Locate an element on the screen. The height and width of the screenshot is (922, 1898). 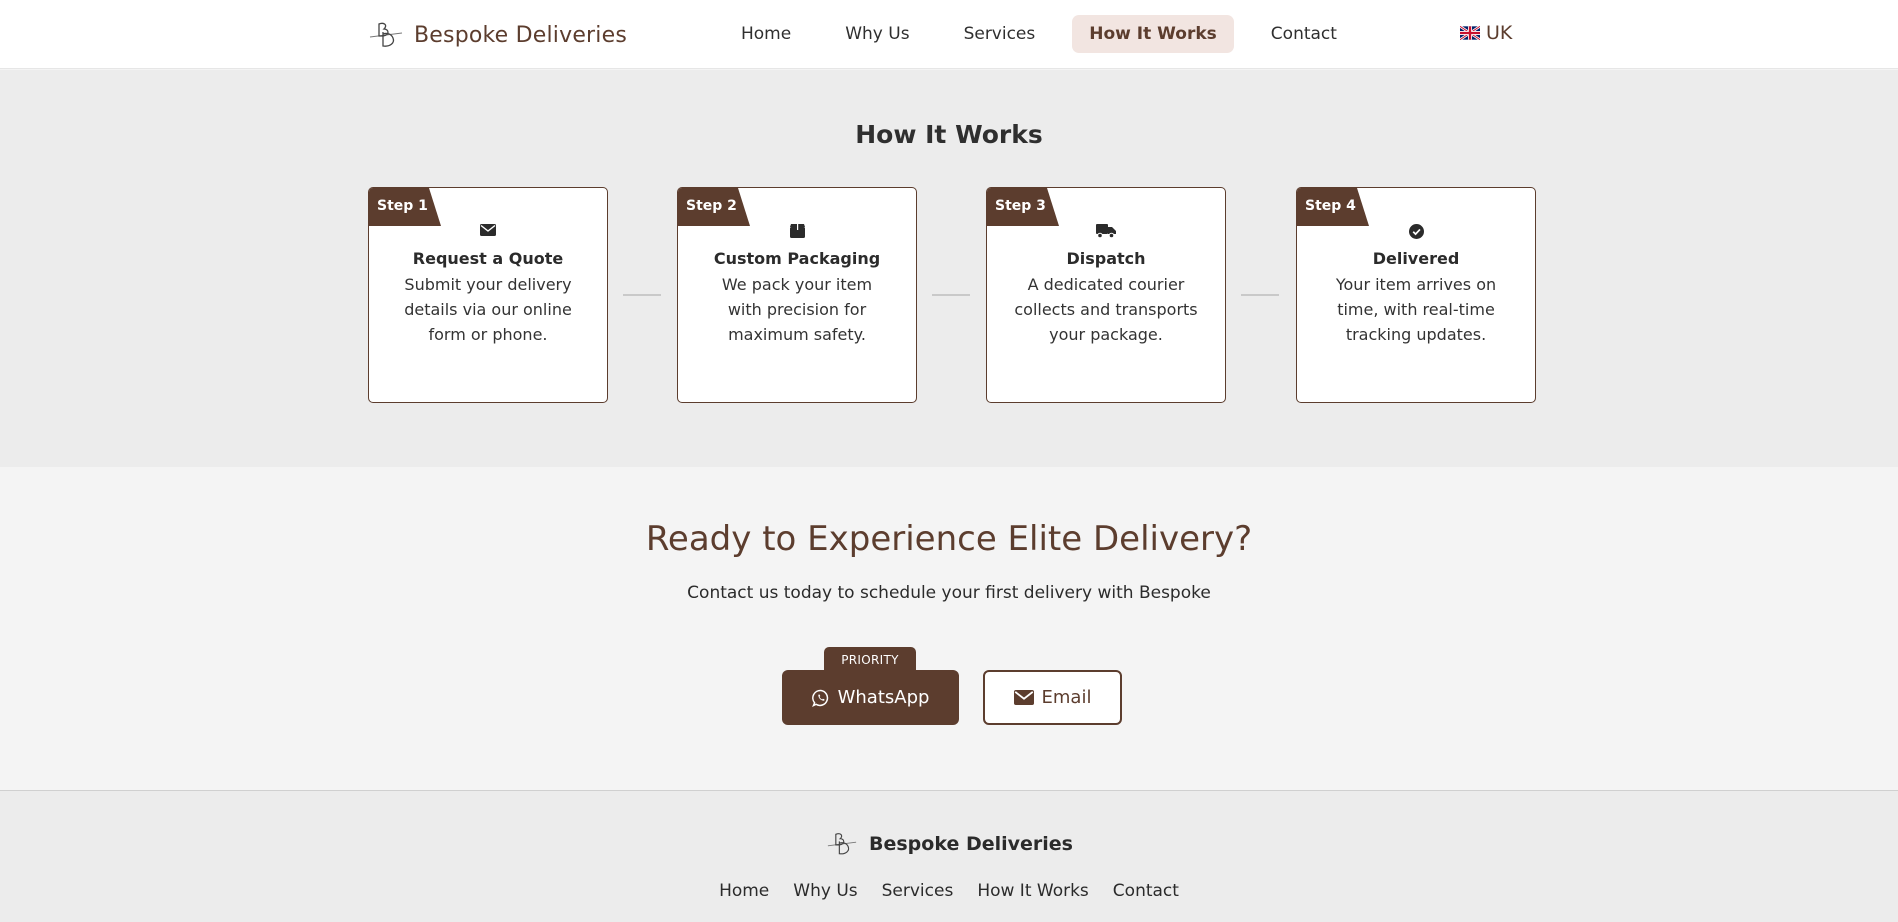
footer-link-services: Services is located at coordinates (918, 891).